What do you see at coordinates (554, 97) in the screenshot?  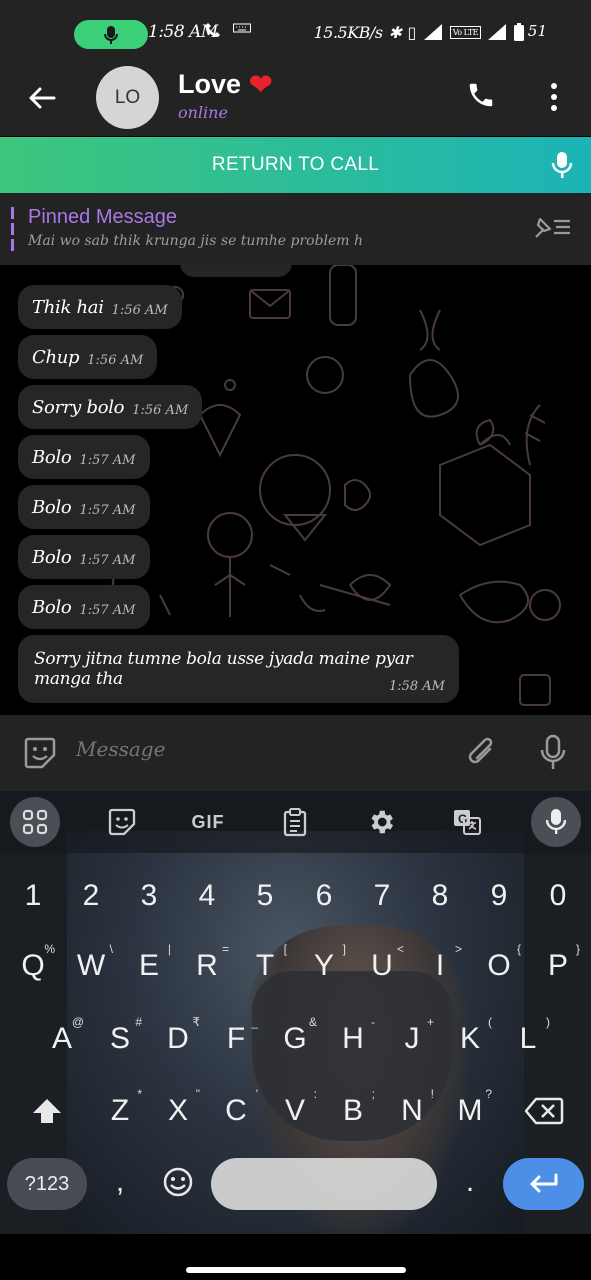 I see `more-options-button` at bounding box center [554, 97].